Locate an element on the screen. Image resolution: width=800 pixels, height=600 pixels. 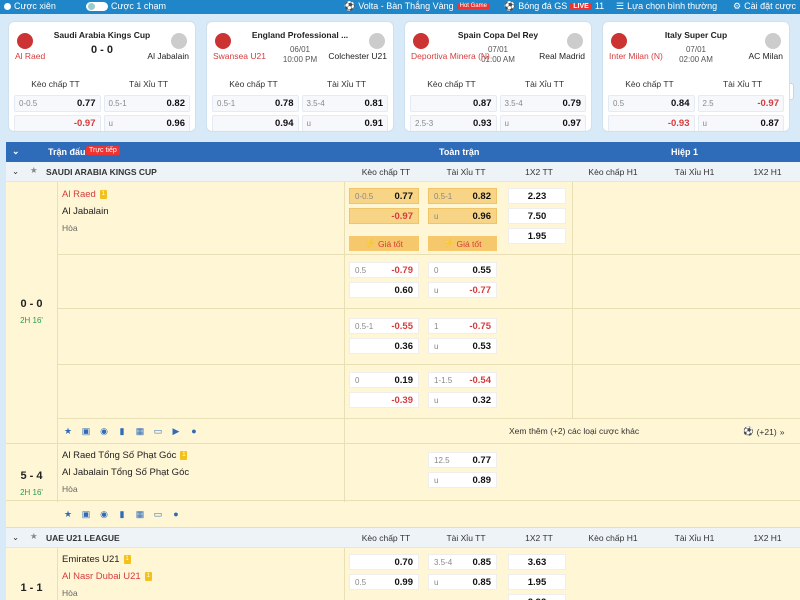
odds-cell: 0.94 is located at coordinates (255, 123).